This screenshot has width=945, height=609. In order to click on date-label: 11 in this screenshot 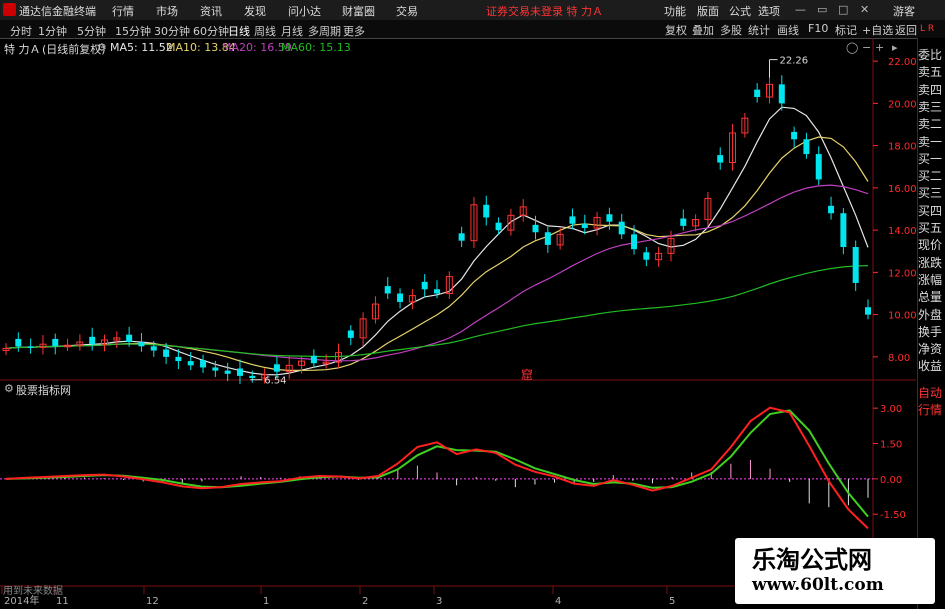, I will do `click(62, 601)`.